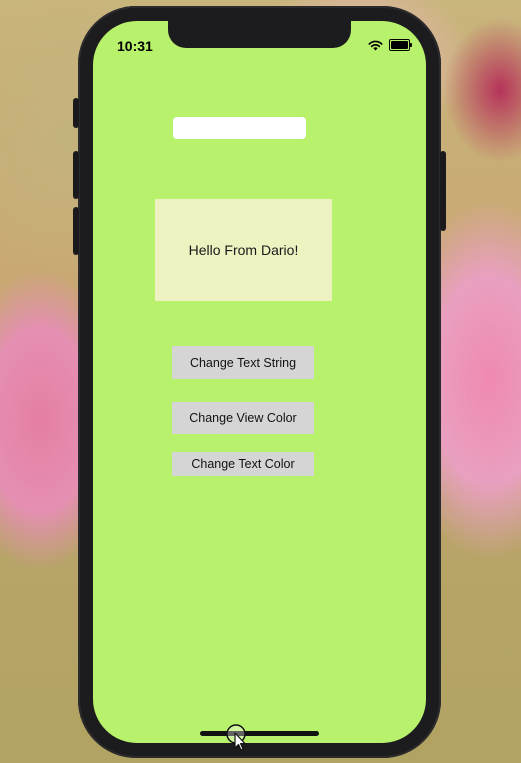  I want to click on battery-level, so click(399, 45).